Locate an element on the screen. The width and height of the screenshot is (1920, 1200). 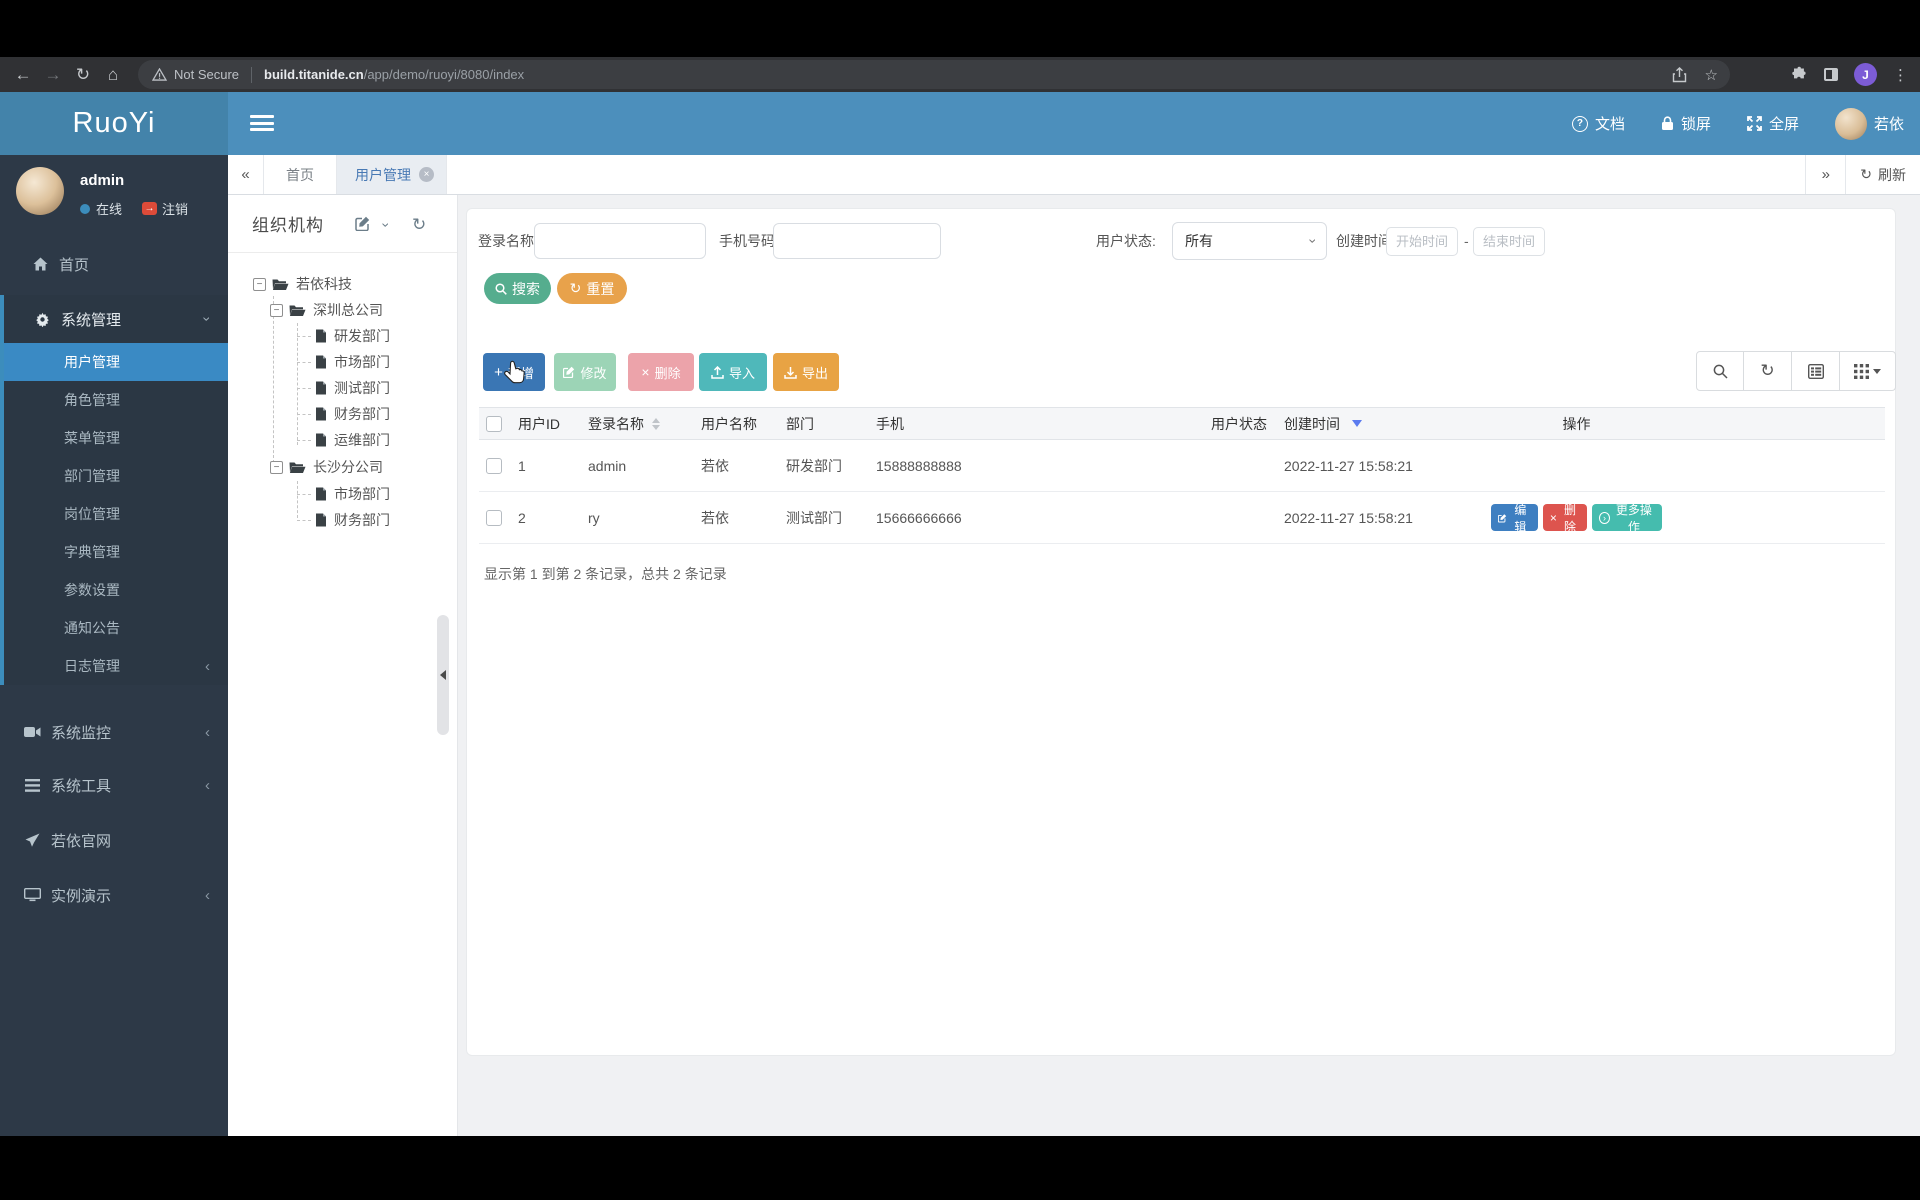
tab-close-icon: × is located at coordinates (426, 174).